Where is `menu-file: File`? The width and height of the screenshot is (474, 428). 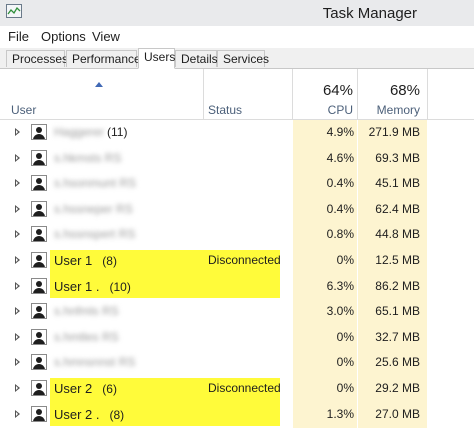 menu-file: File is located at coordinates (18, 36).